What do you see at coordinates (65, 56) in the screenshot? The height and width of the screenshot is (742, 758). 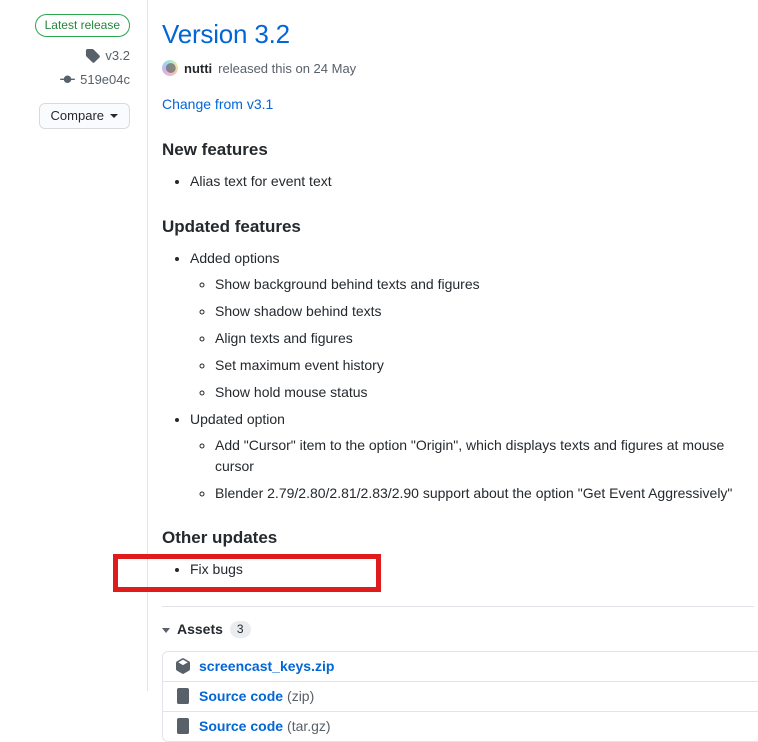 I see `tag-row: v3.2` at bounding box center [65, 56].